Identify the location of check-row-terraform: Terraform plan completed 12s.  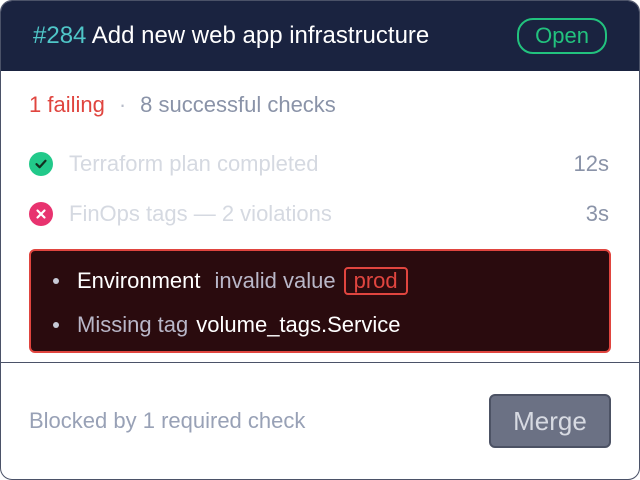
(320, 164).